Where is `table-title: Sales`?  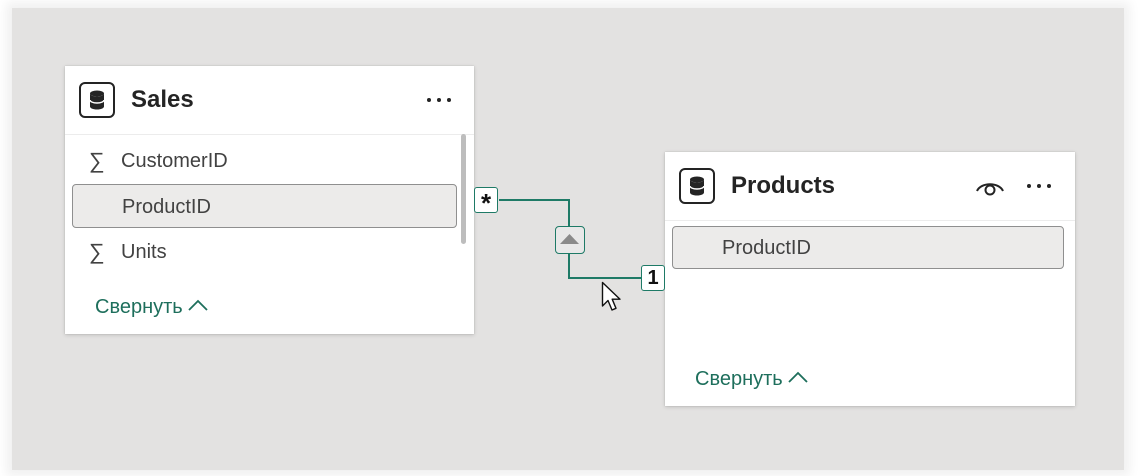
table-title: Sales is located at coordinates (162, 99).